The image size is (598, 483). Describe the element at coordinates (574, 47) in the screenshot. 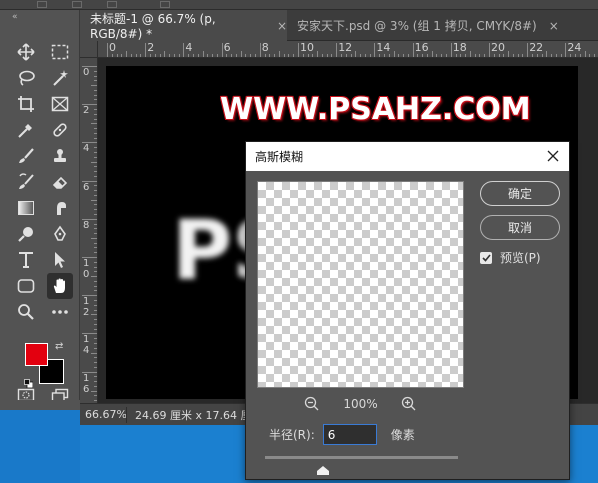

I see `ruler-label: 24` at that location.